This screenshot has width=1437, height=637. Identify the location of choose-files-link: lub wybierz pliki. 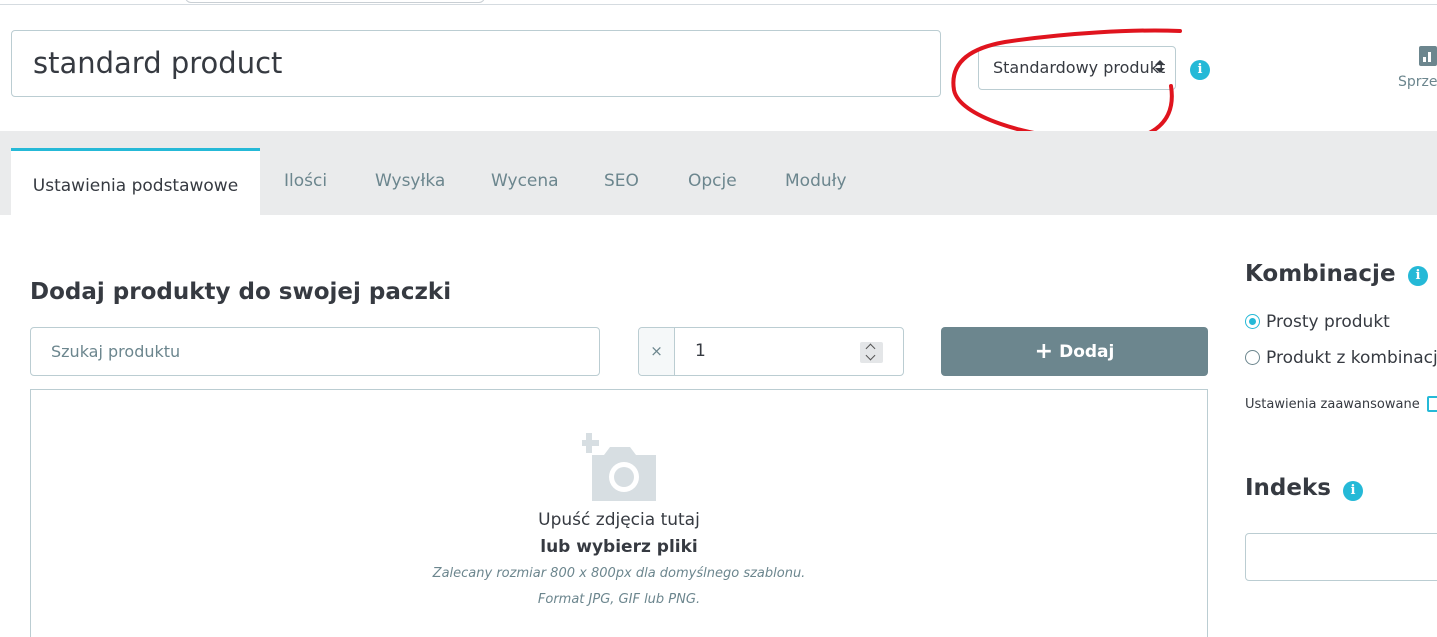
(619, 547).